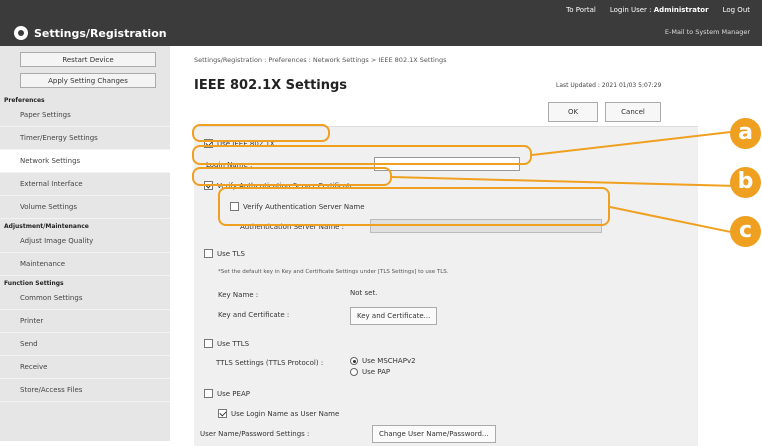  I want to click on highlight-use-ieee, so click(261, 133).